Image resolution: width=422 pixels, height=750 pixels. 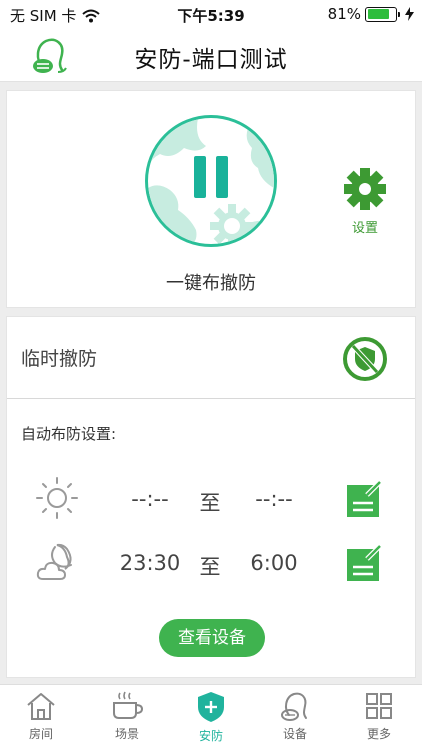 I want to click on shield-plus-icon, so click(x=211, y=707).